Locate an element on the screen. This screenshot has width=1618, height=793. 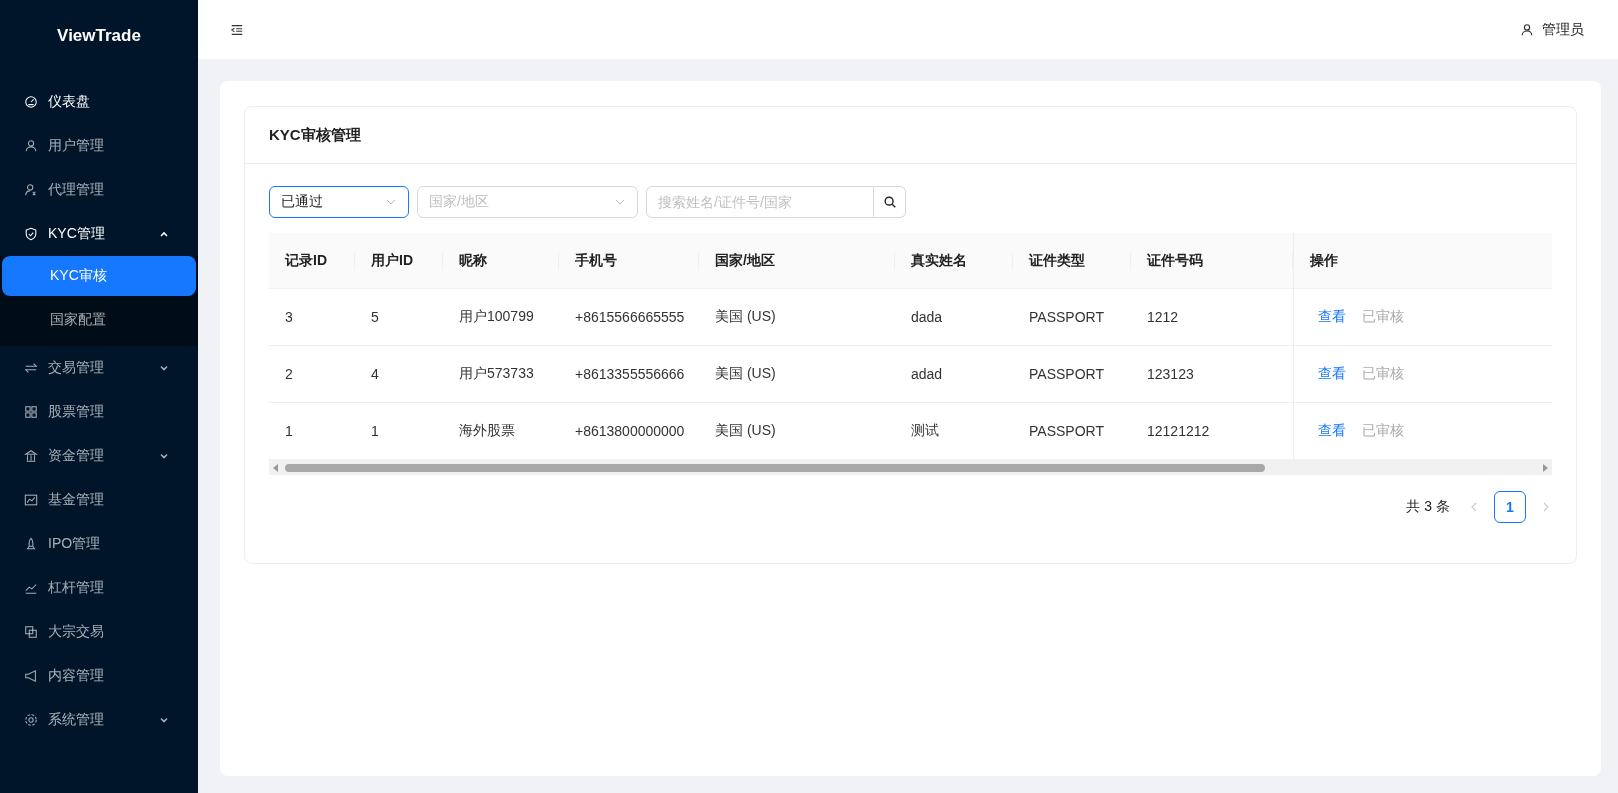
column-header: 证件类型 is located at coordinates (1072, 260).